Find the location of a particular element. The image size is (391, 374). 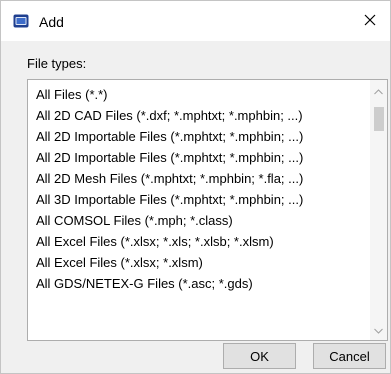

scroll-up-button is located at coordinates (378, 90).